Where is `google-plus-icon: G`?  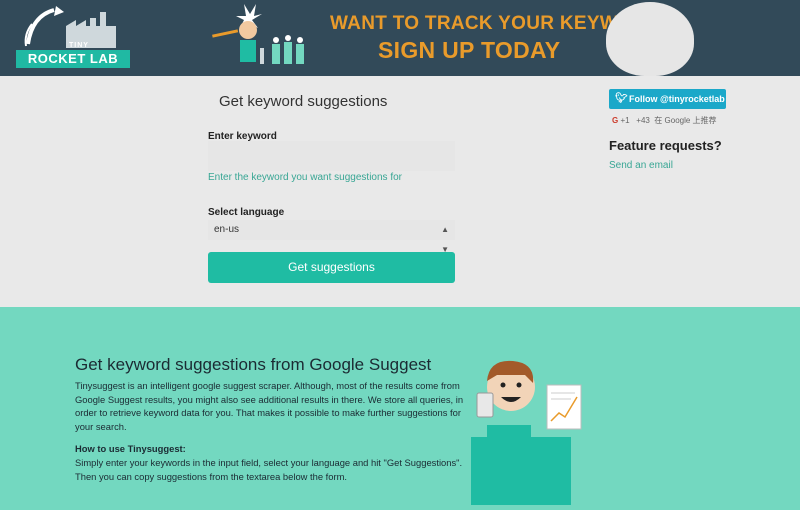 google-plus-icon: G is located at coordinates (615, 120).